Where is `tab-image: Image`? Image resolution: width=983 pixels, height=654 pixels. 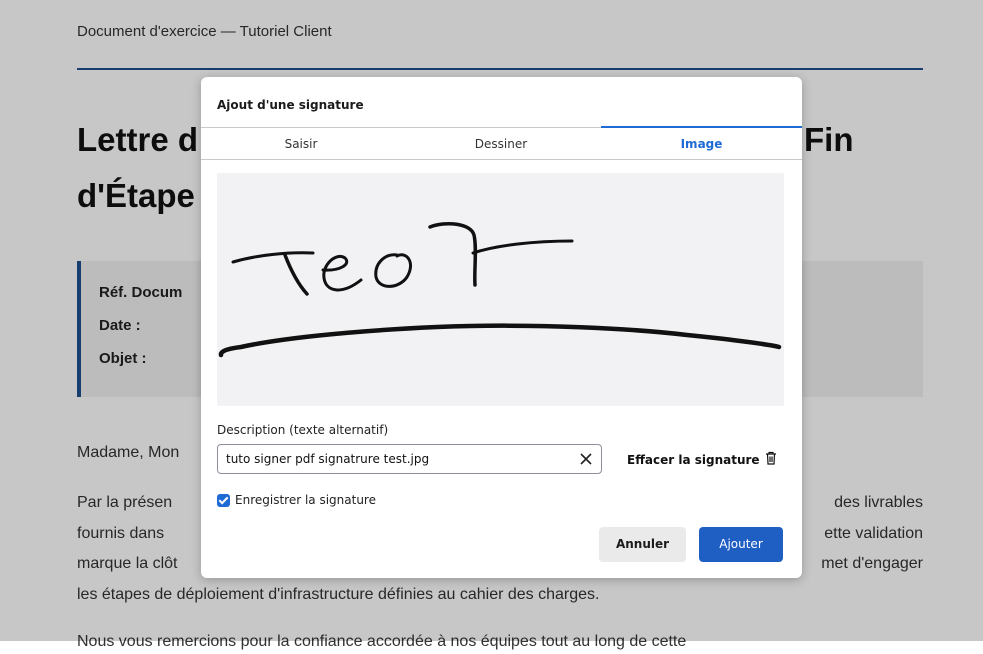 tab-image: Image is located at coordinates (701, 143).